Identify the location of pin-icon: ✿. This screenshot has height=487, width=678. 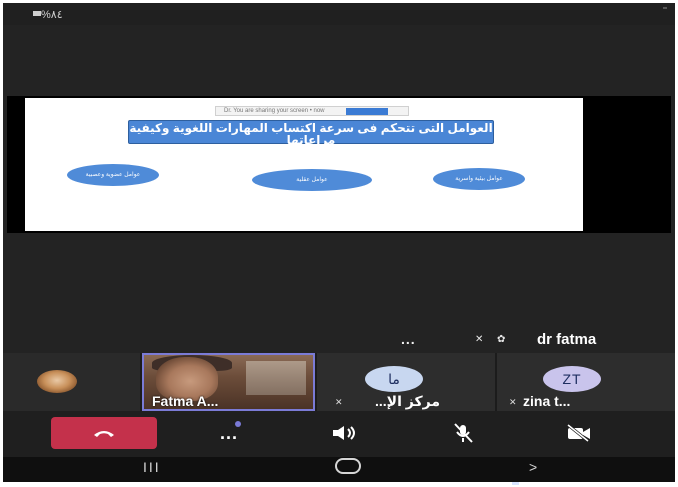
(501, 339).